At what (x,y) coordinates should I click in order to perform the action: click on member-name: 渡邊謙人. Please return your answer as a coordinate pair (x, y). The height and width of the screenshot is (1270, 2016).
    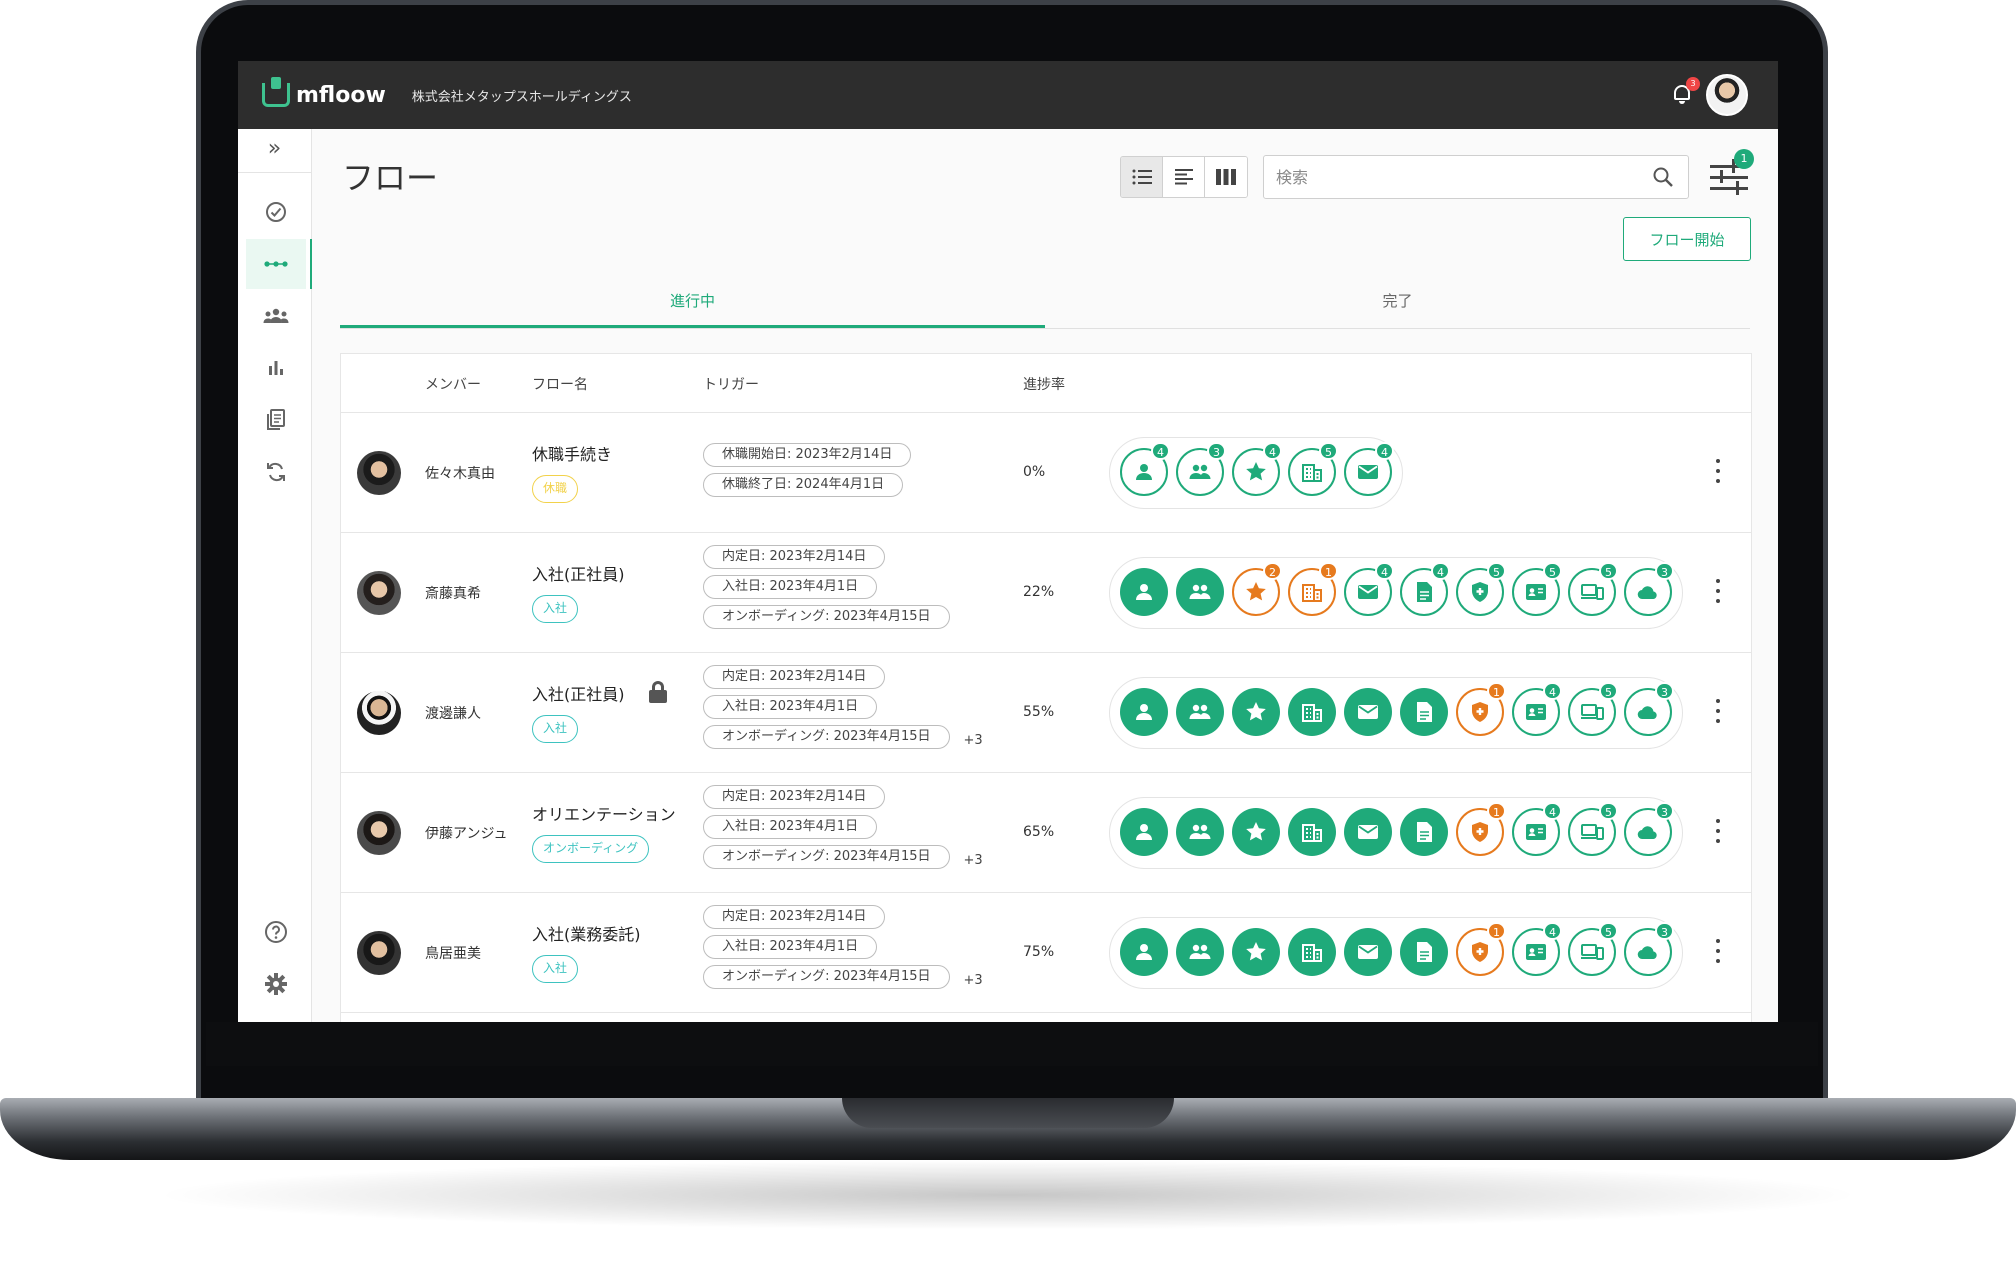
    Looking at the image, I should click on (453, 713).